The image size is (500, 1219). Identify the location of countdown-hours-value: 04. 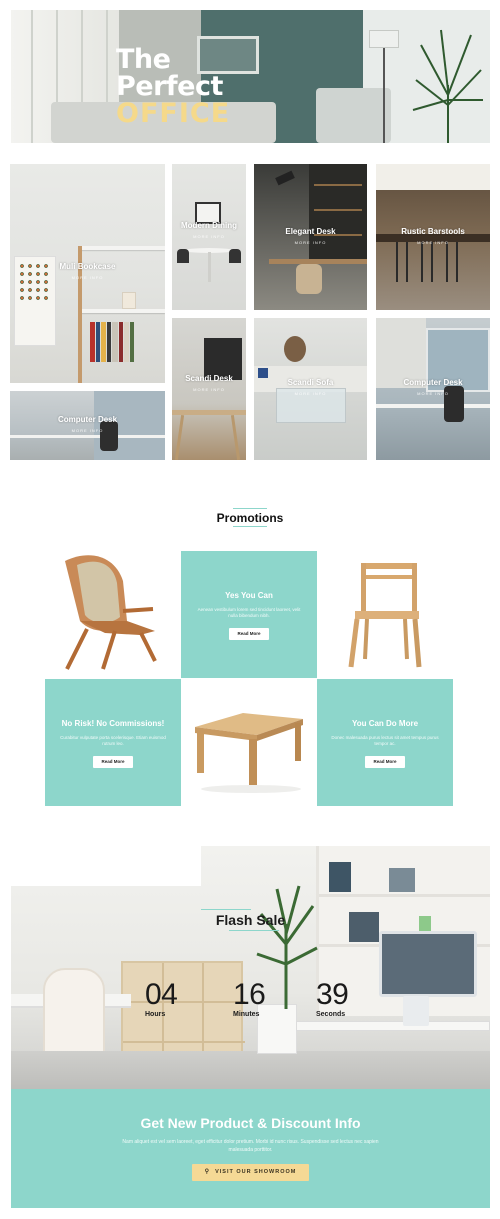
(161, 994).